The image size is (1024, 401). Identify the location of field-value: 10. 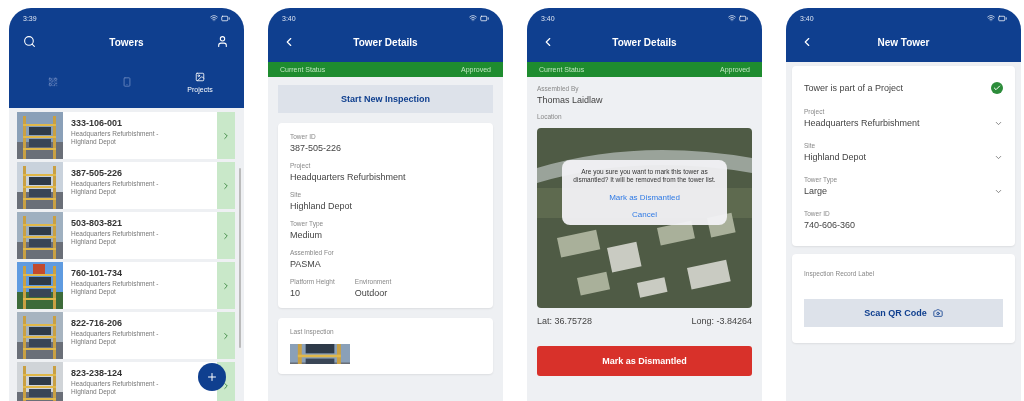
(295, 293).